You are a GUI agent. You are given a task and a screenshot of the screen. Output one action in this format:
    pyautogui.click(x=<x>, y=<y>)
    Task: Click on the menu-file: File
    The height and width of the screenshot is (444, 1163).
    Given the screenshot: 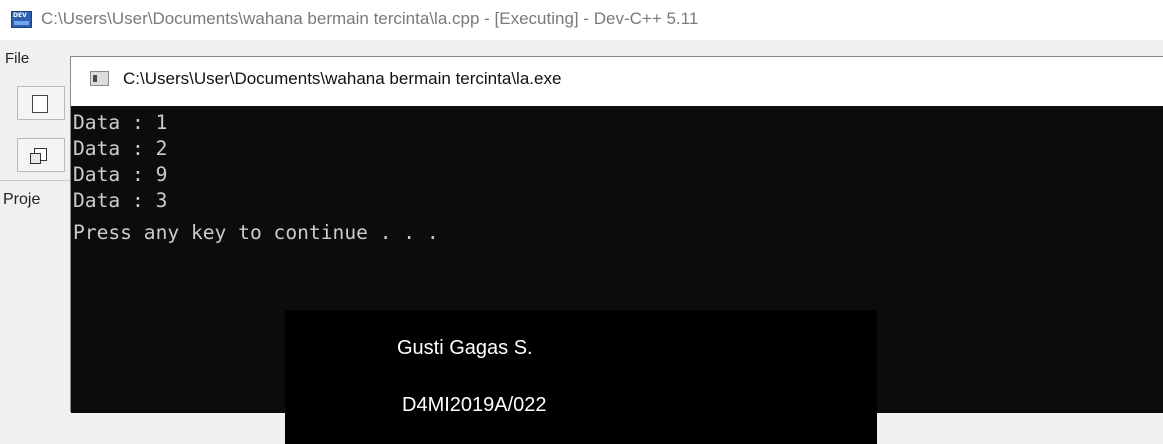 What is the action you would take?
    pyautogui.click(x=17, y=58)
    